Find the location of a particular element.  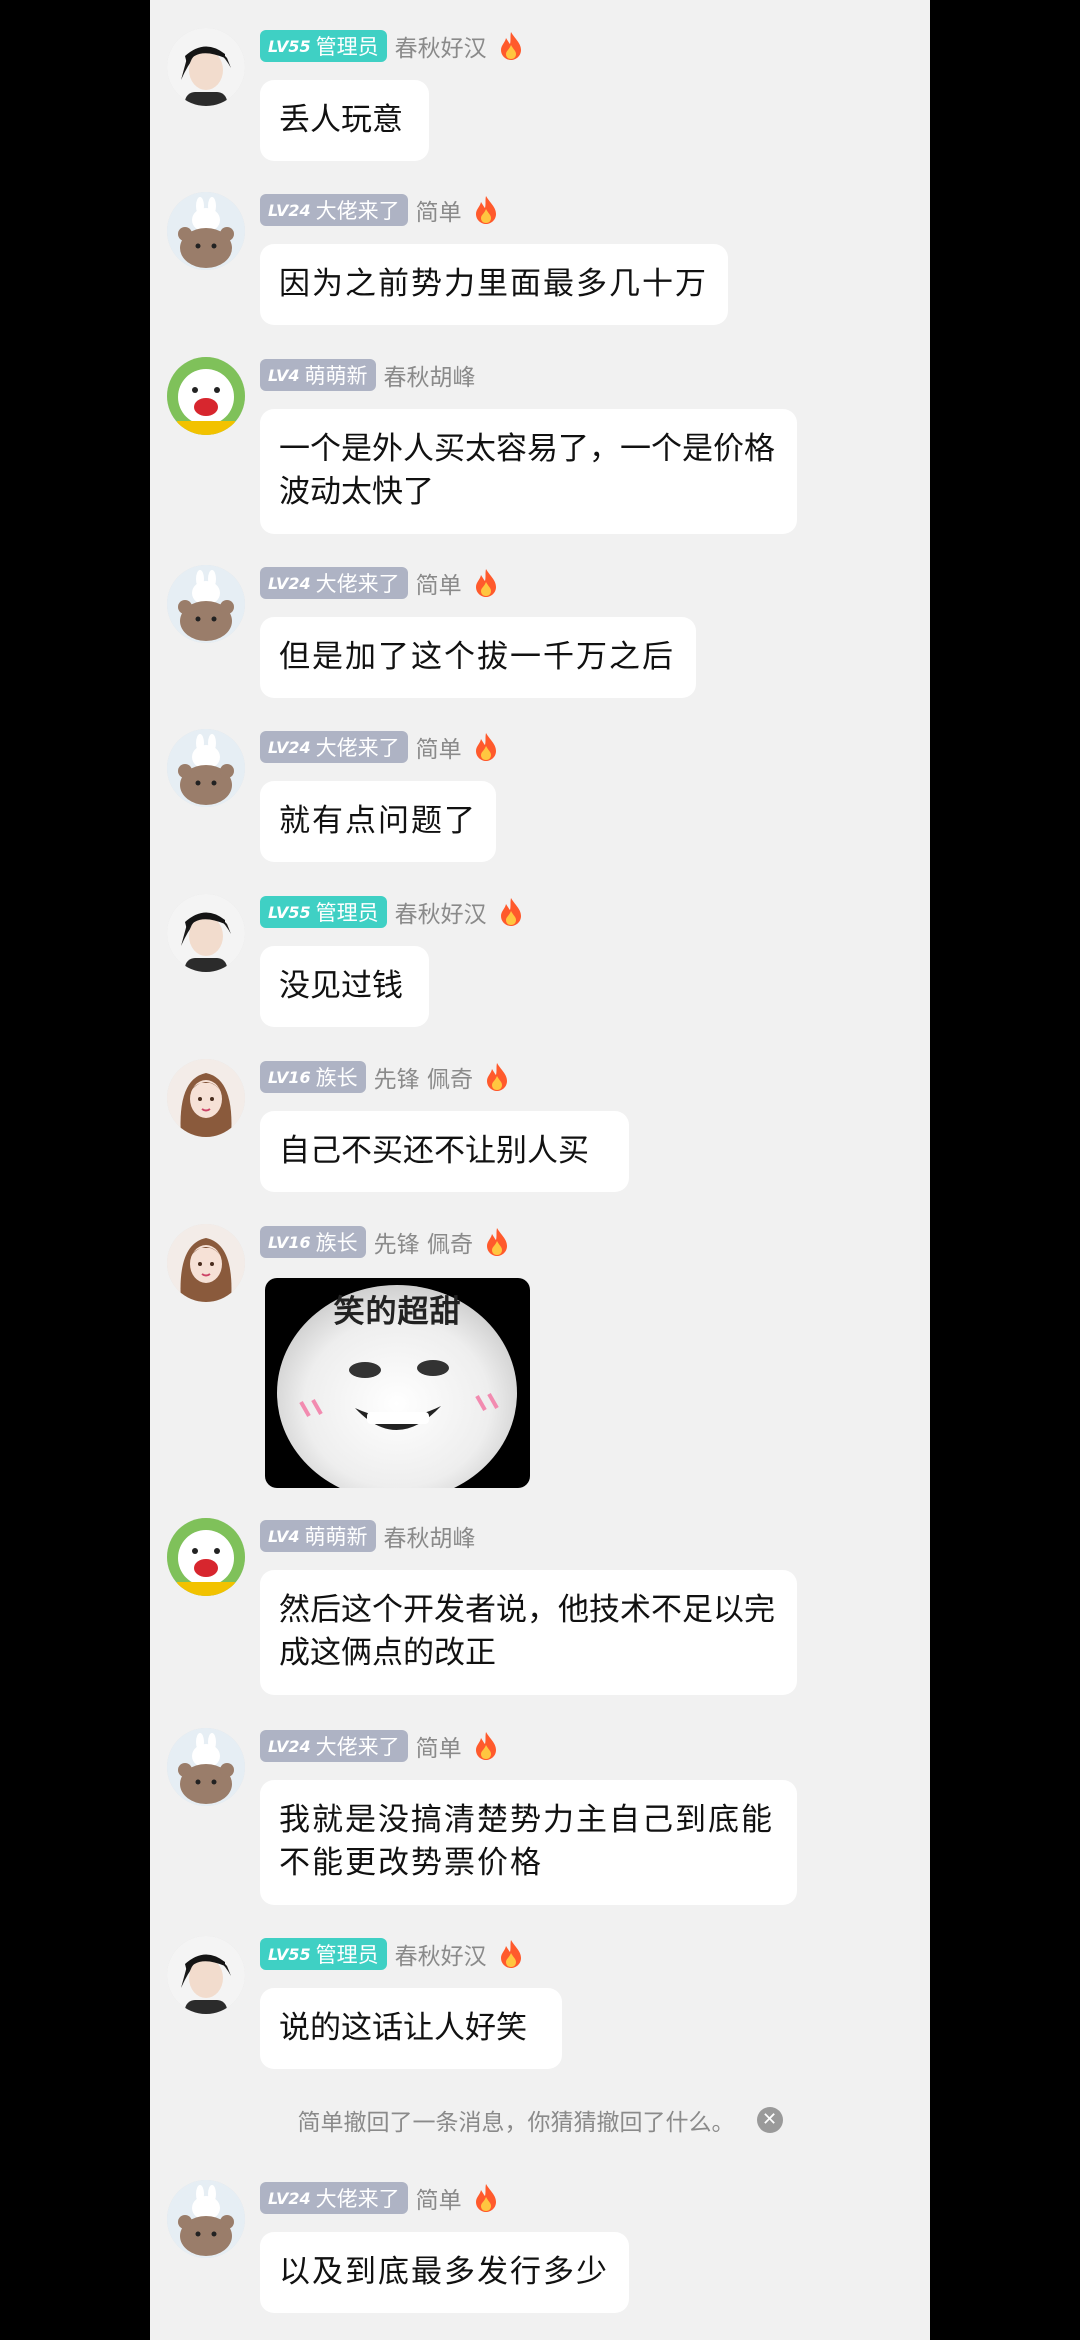

message-bubble: 丢人玩意 is located at coordinates (344, 120).